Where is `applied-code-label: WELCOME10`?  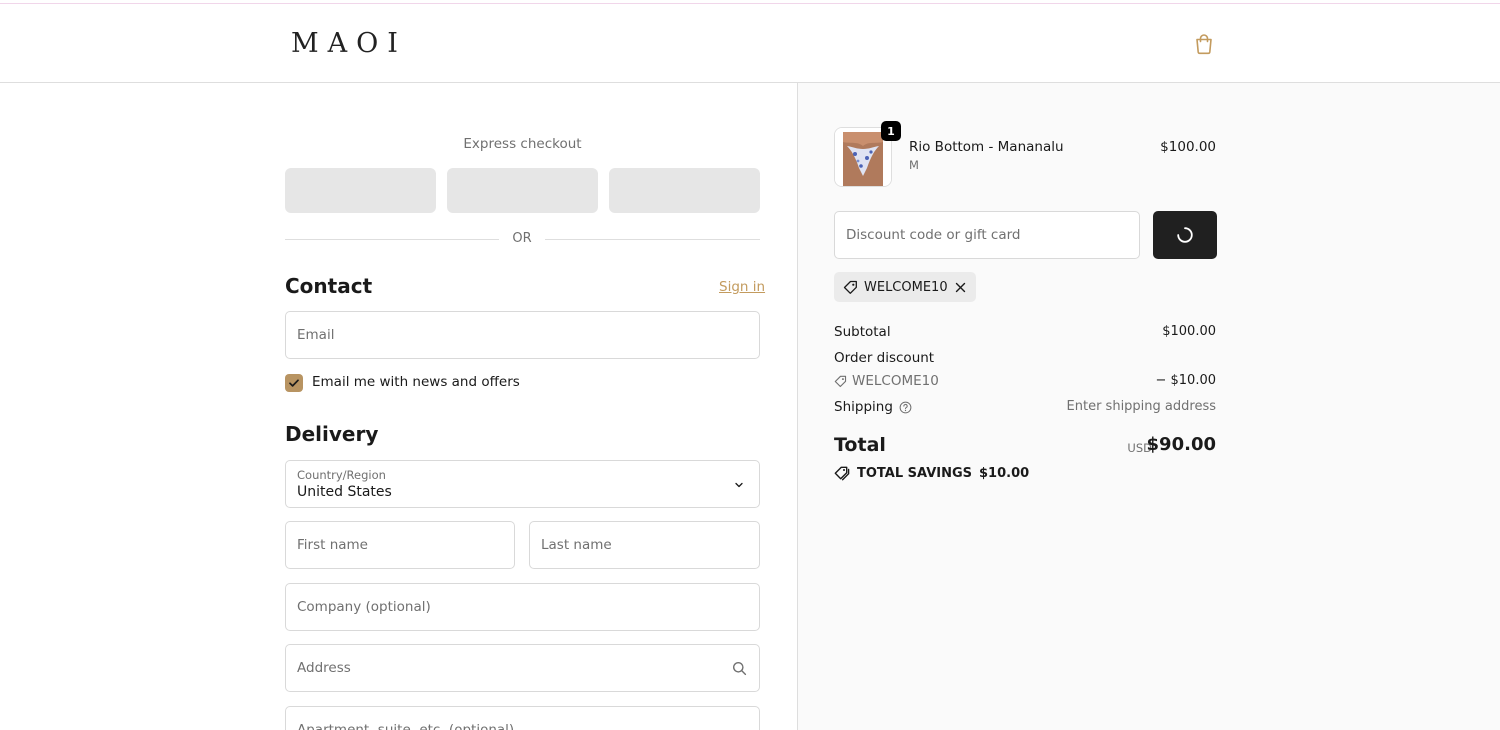 applied-code-label: WELCOME10 is located at coordinates (906, 287).